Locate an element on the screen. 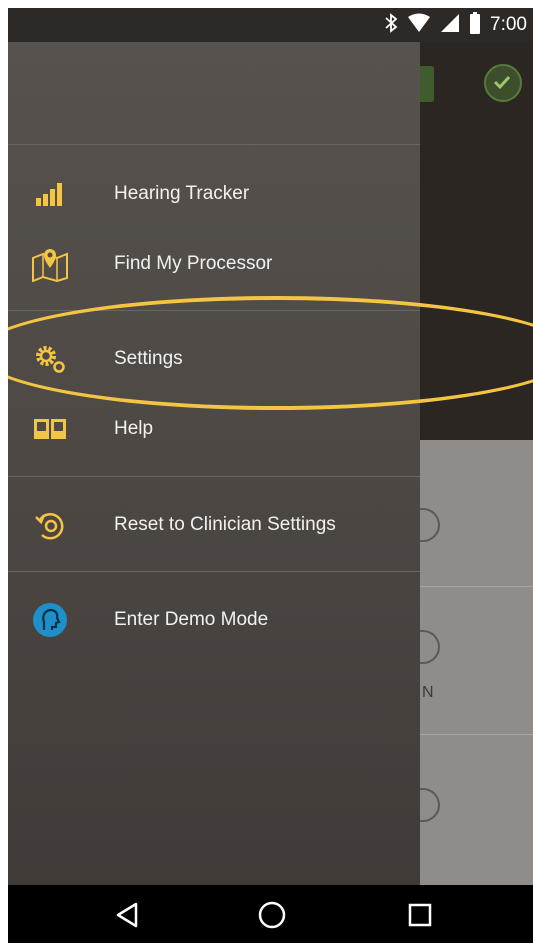 Image resolution: width=533 pixels, height=943 pixels. menu-item-reset-to-clinician-settings: Reset to Clinician Settings is located at coordinates (214, 525).